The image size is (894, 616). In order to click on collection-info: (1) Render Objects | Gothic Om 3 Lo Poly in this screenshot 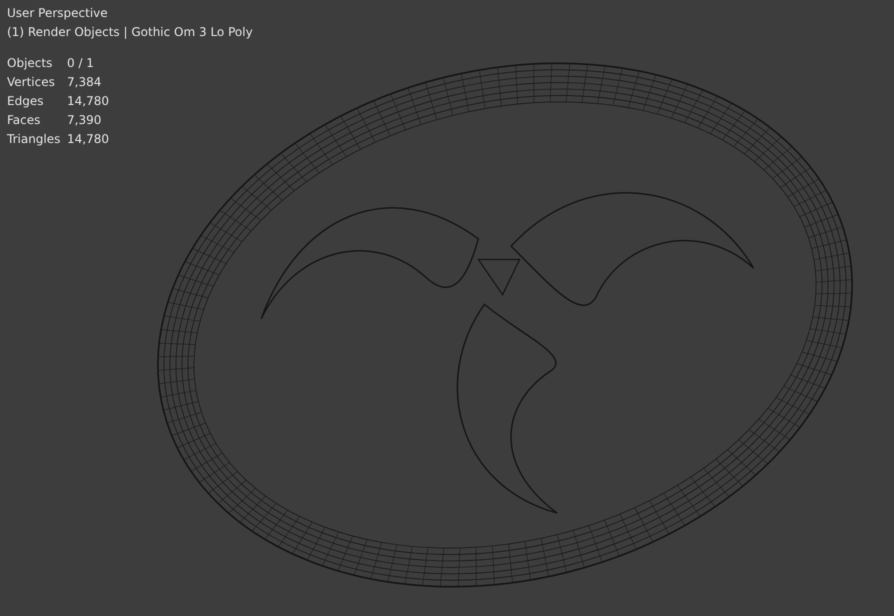, I will do `click(130, 32)`.